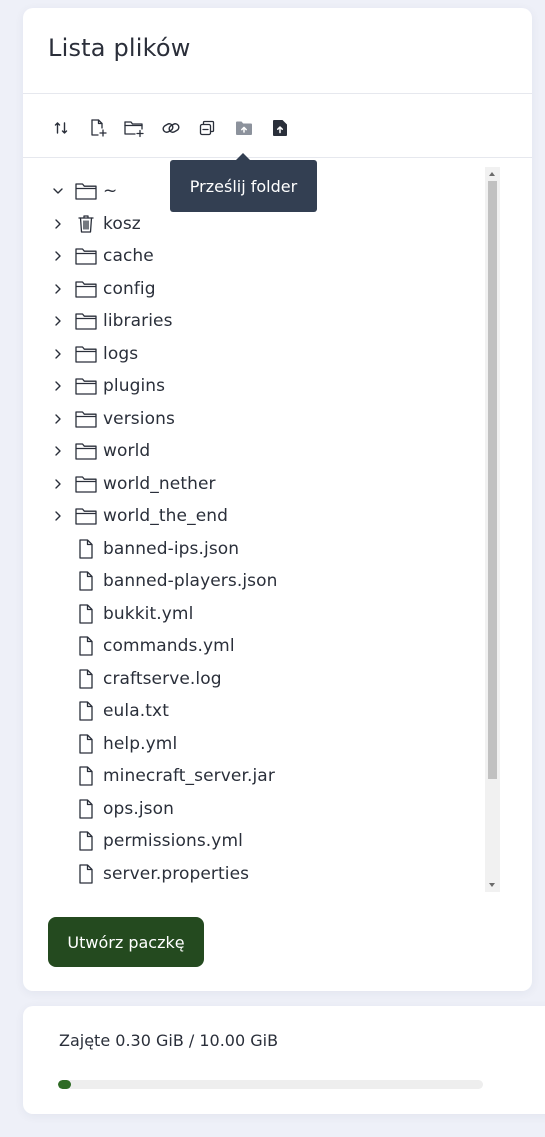 This screenshot has height=1137, width=545. Describe the element at coordinates (169, 1040) in the screenshot. I see `storage-usage-text: Zajęte 0.30 GiB / 10.00 GiB` at that location.